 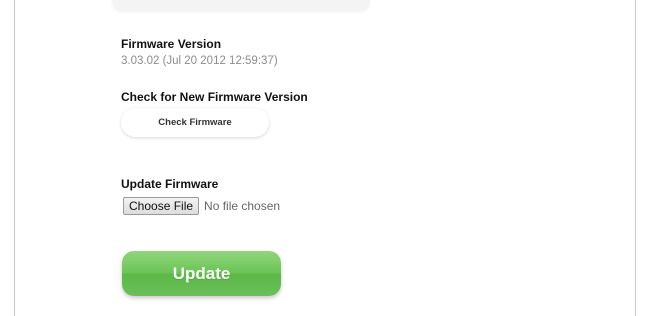 I want to click on check-firmware-heading: Check for New Firmware Version, so click(x=214, y=97).